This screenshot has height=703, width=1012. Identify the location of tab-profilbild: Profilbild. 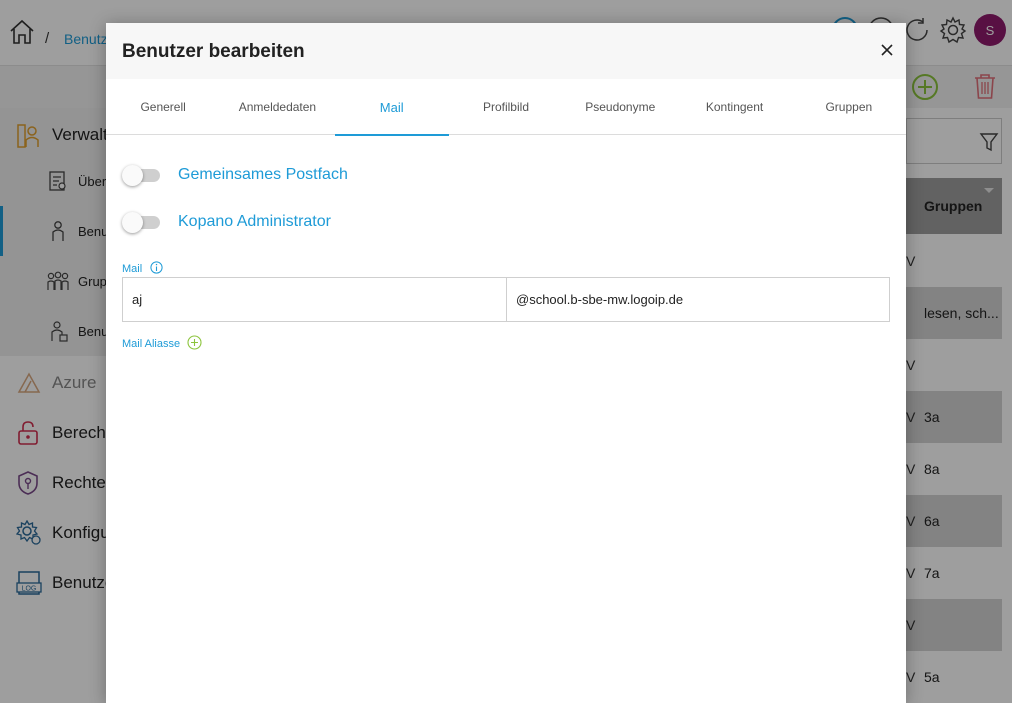
(506, 107).